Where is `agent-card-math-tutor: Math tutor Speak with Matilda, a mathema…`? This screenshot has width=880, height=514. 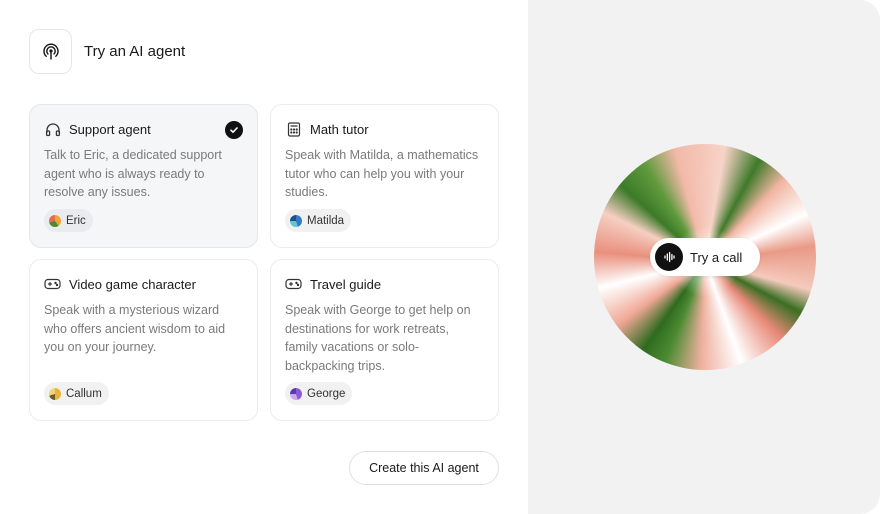
agent-card-math-tutor: Math tutor Speak with Matilda, a mathema… is located at coordinates (384, 176).